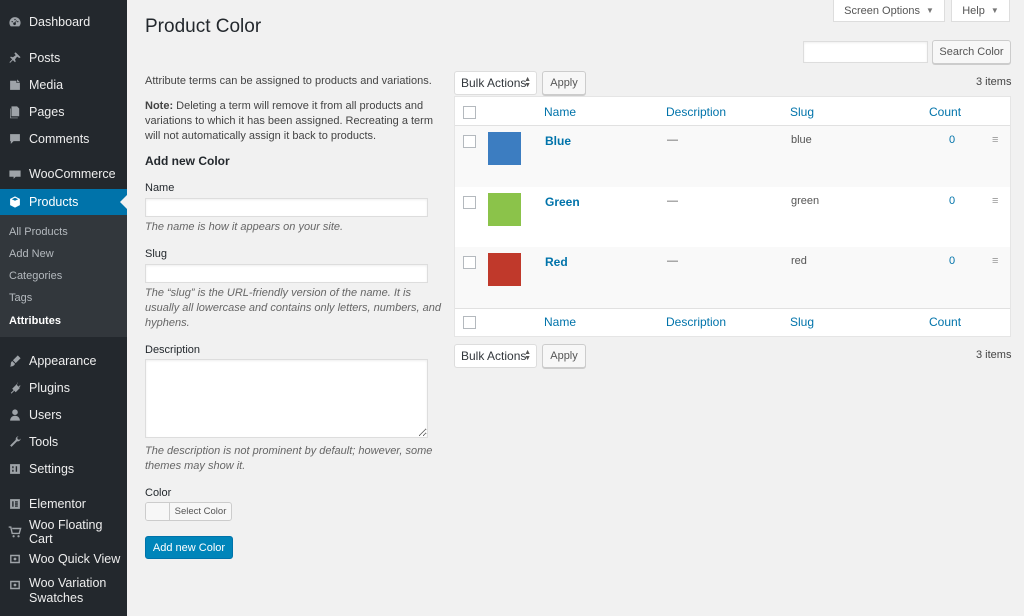 This screenshot has height=616, width=1024. I want to click on term-slug: blue, so click(801, 140).